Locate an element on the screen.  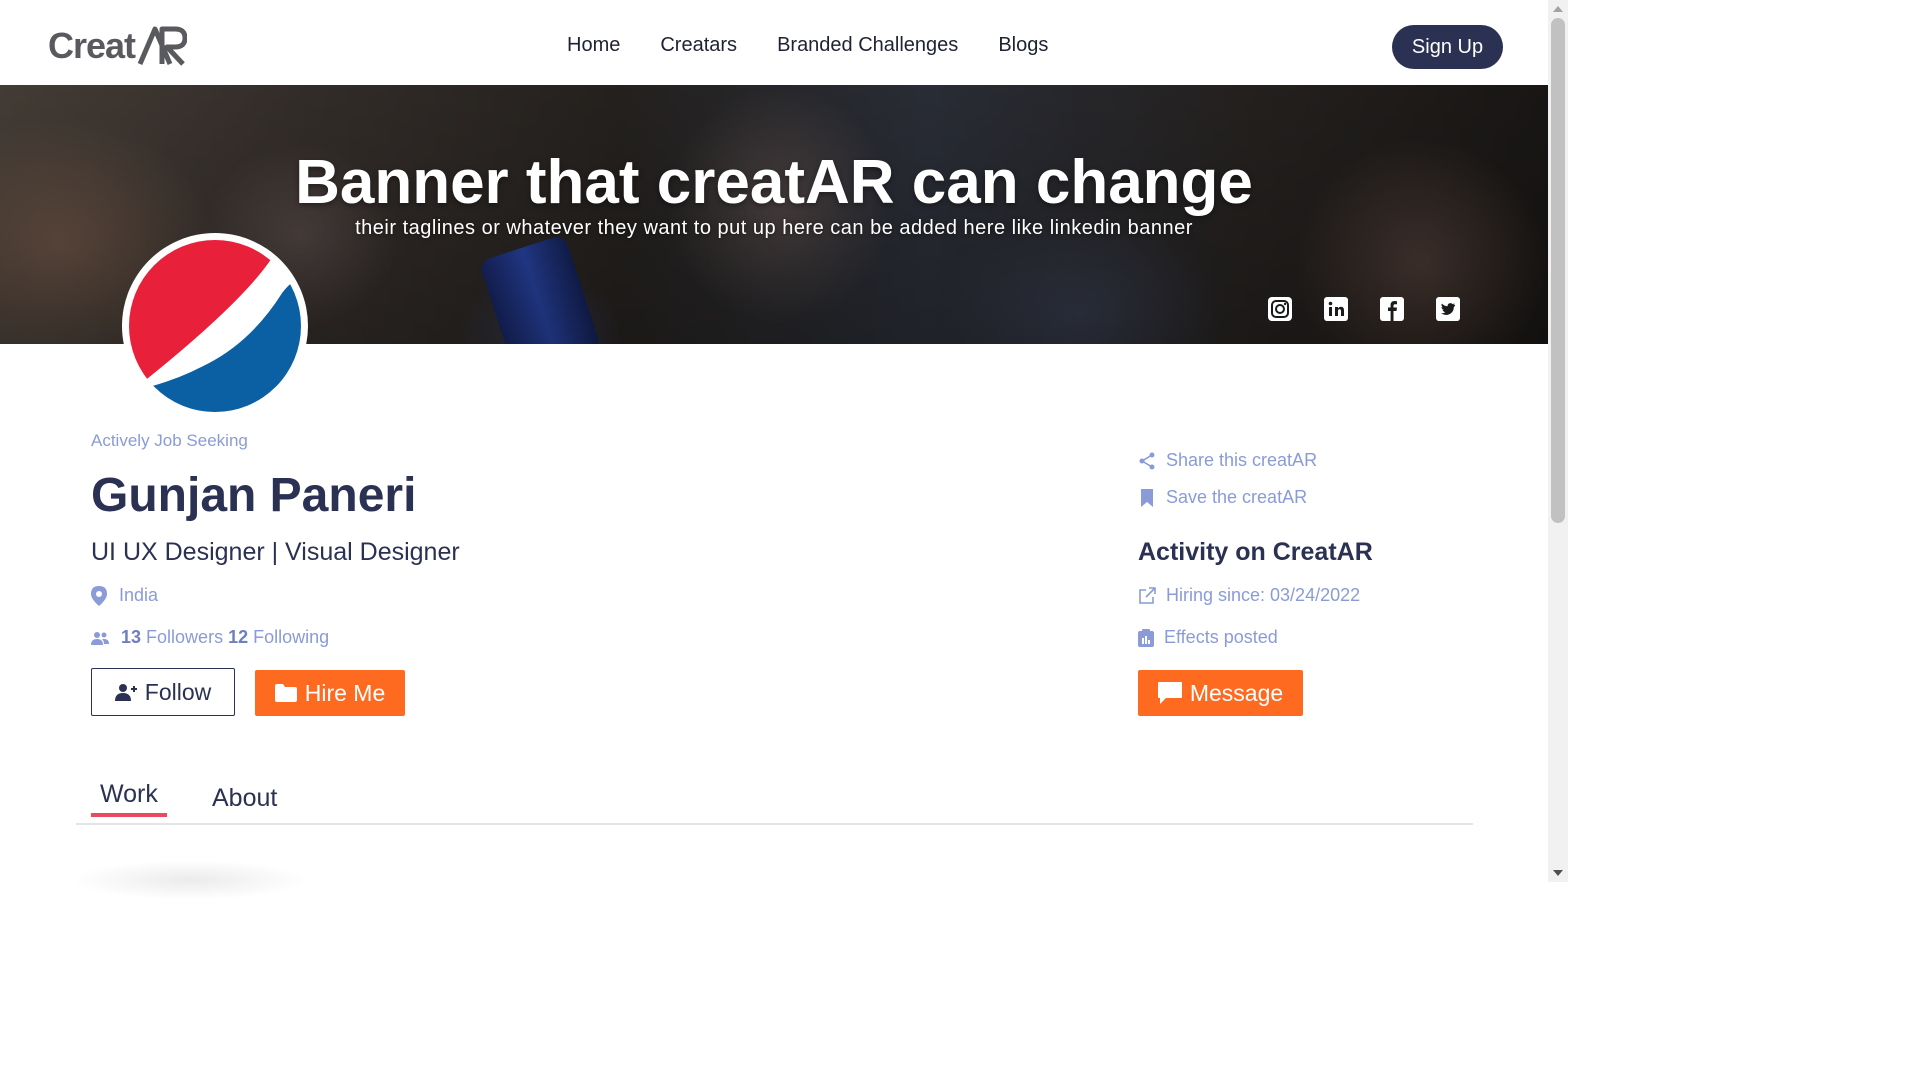
hiring-since: Hiring since: 03/24/2022 is located at coordinates (1249, 595).